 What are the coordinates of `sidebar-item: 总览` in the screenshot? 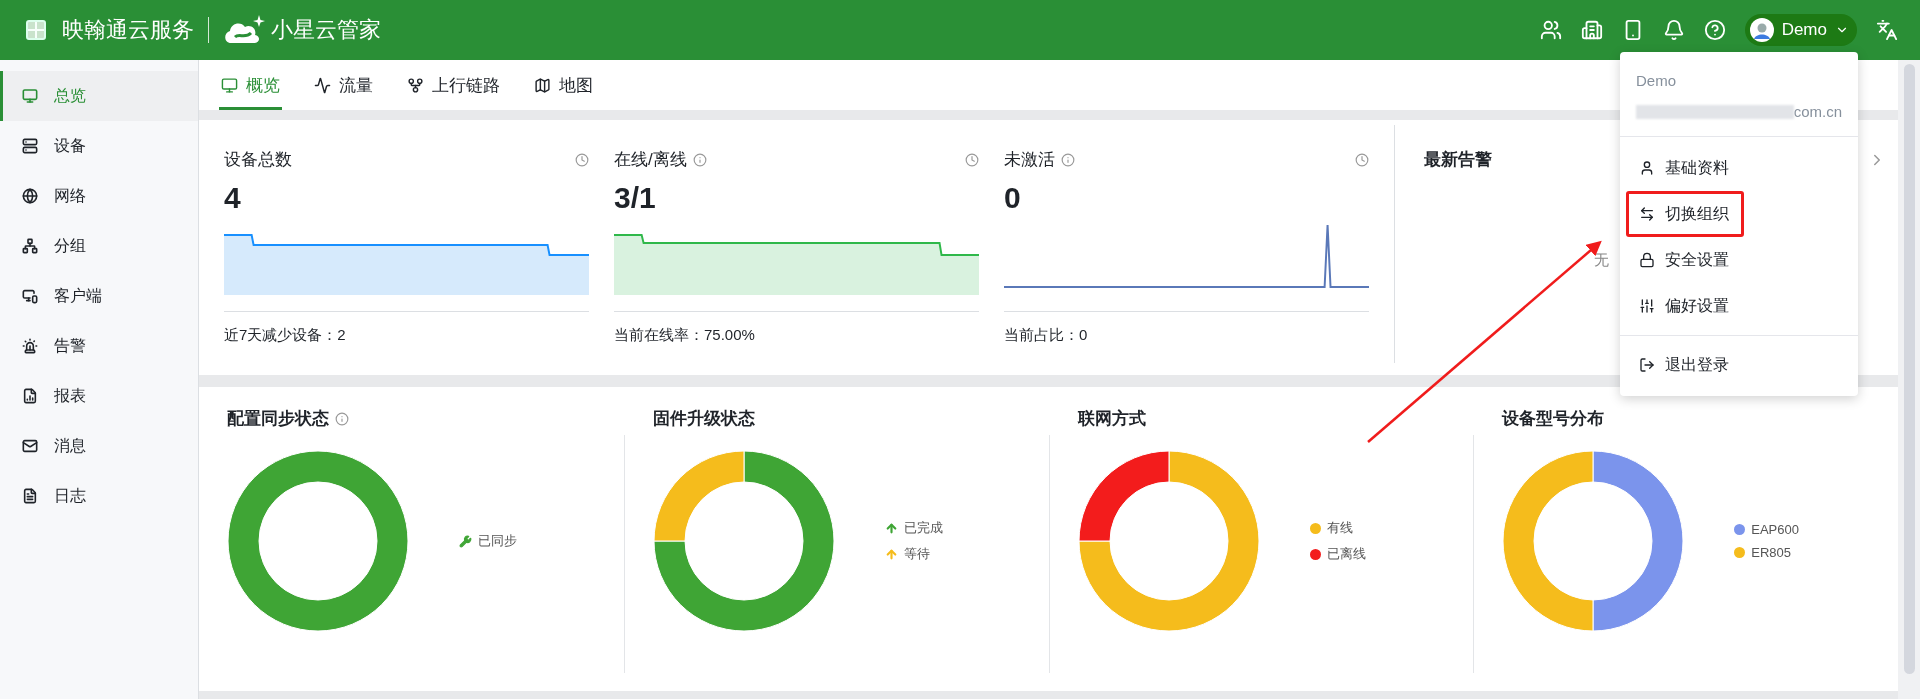 It's located at (99, 96).